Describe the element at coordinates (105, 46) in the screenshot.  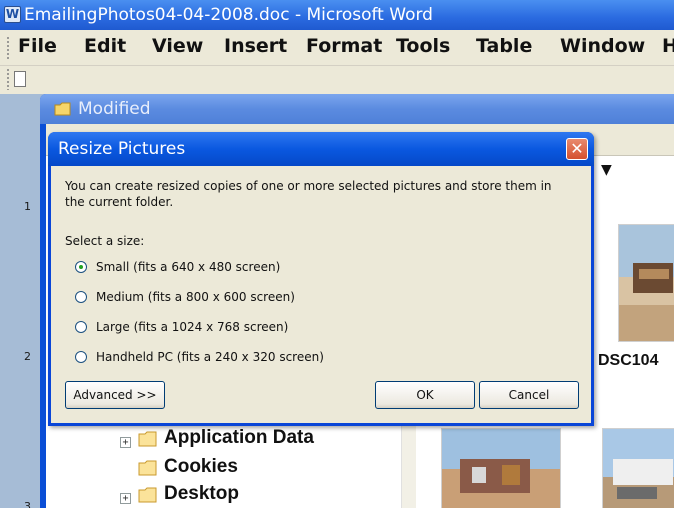
I see `menu-edit: Edit` at that location.